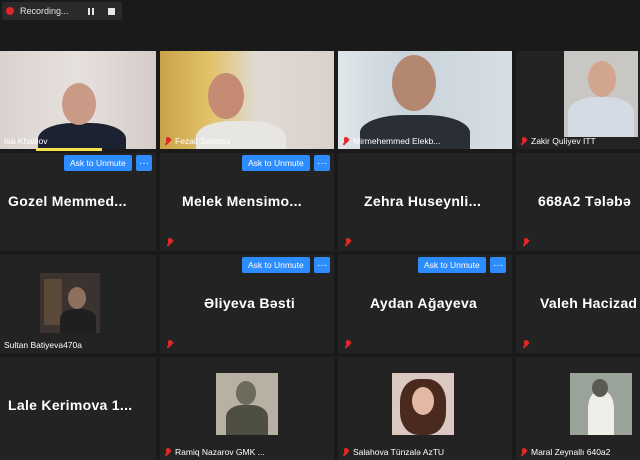  I want to click on participant-tile-aydan: Ask to Unmute ··· Aydan Ağayeva, so click(425, 304).